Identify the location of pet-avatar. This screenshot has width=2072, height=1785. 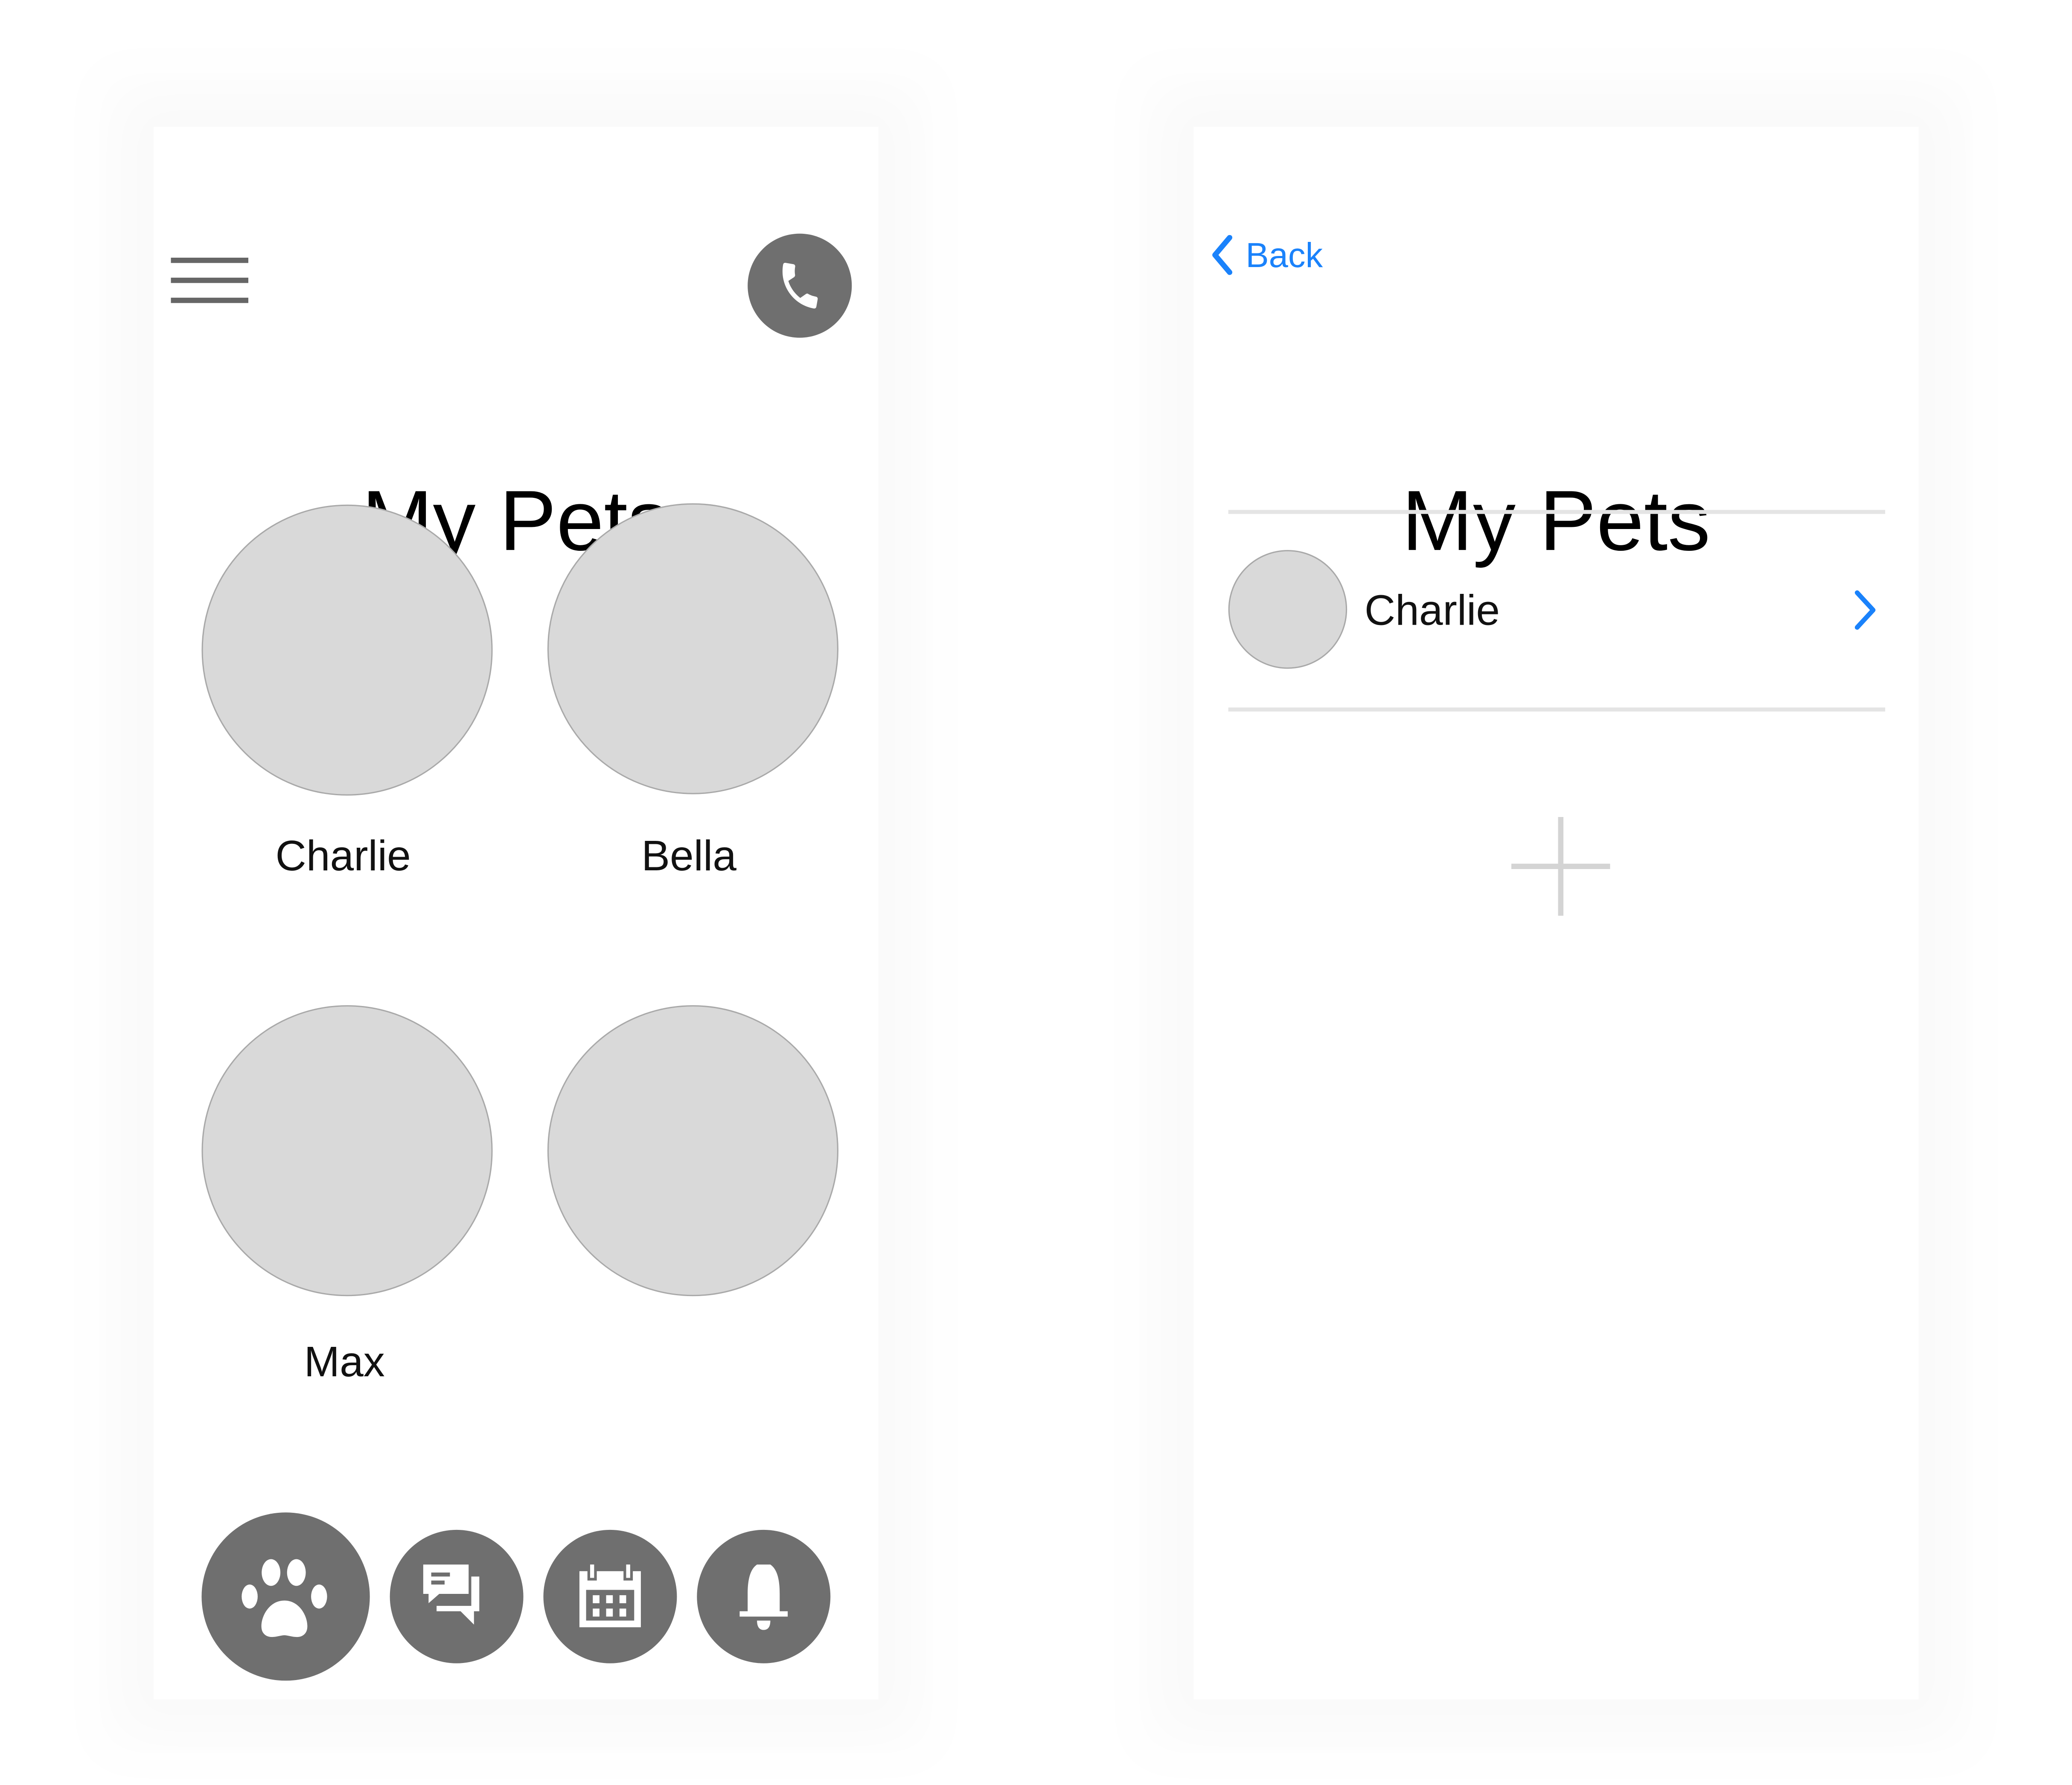
(1287, 609).